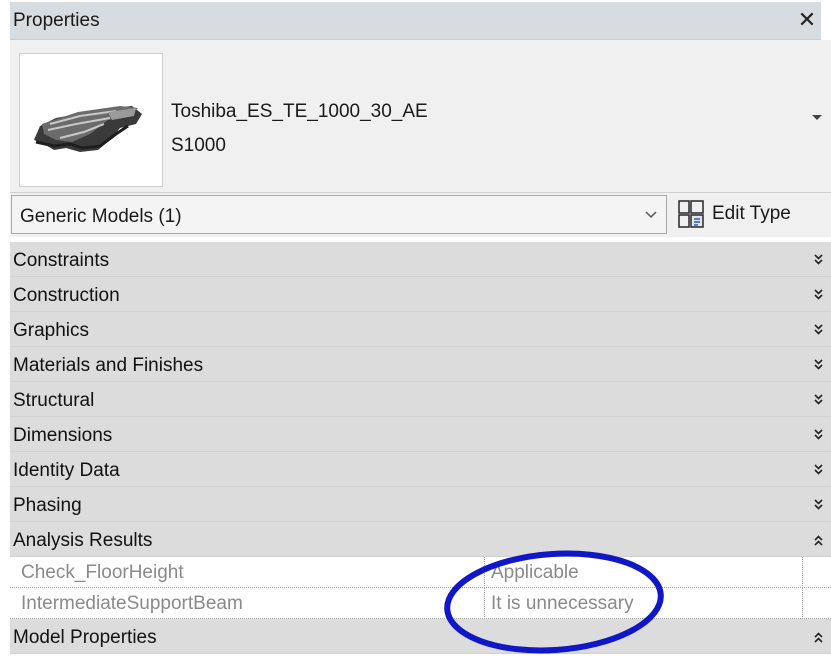 This screenshot has width=831, height=665. What do you see at coordinates (108, 365) in the screenshot?
I see `group-label: Materials and Finishes` at bounding box center [108, 365].